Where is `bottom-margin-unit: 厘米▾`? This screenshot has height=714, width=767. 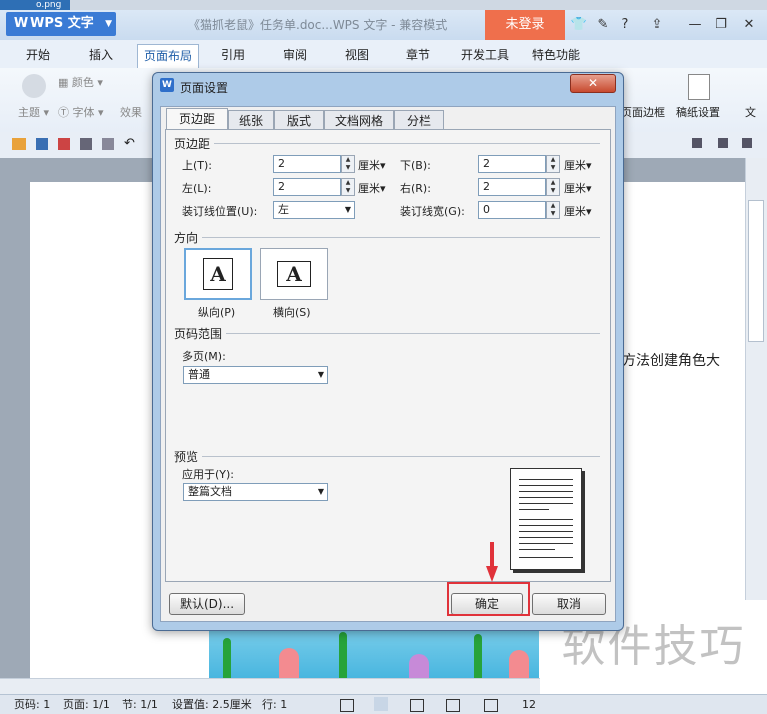 bottom-margin-unit: 厘米▾ is located at coordinates (578, 165).